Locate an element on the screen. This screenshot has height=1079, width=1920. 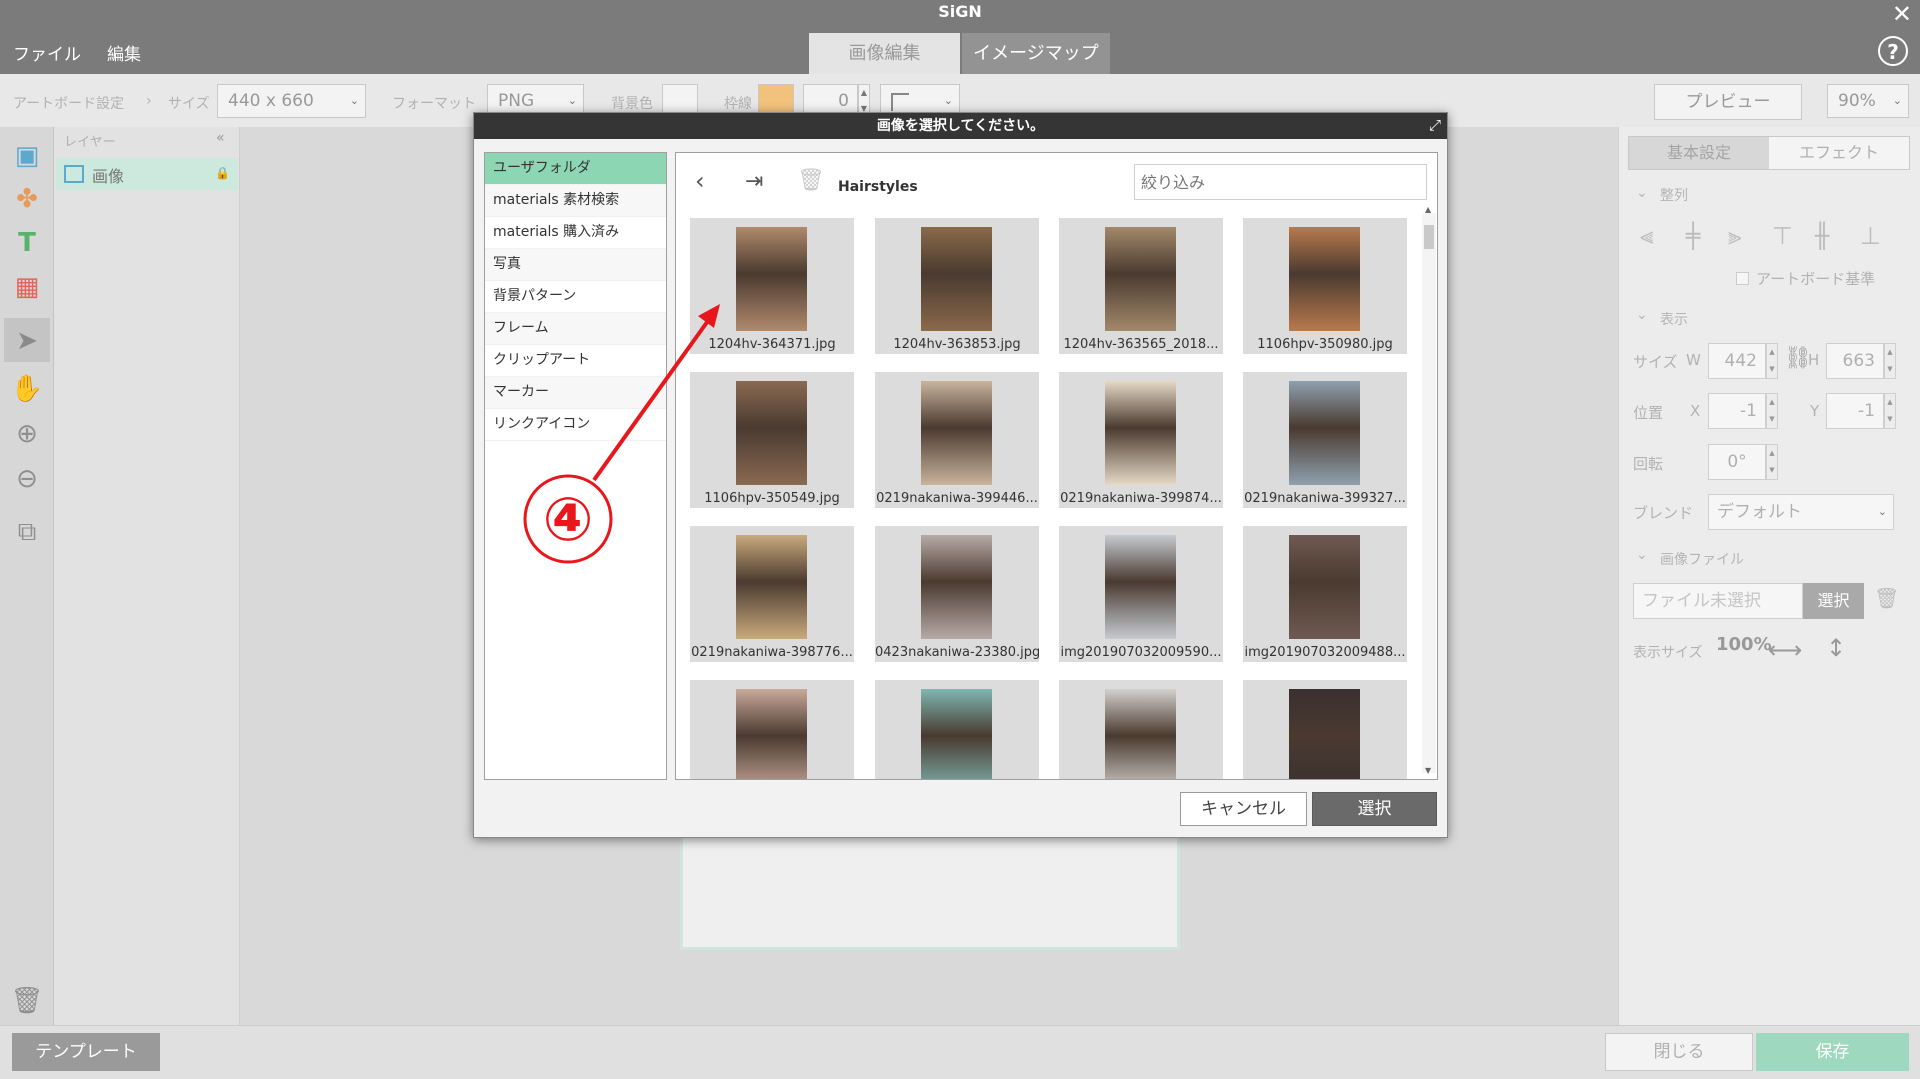
collapse-panel-icon: « is located at coordinates (220, 138).